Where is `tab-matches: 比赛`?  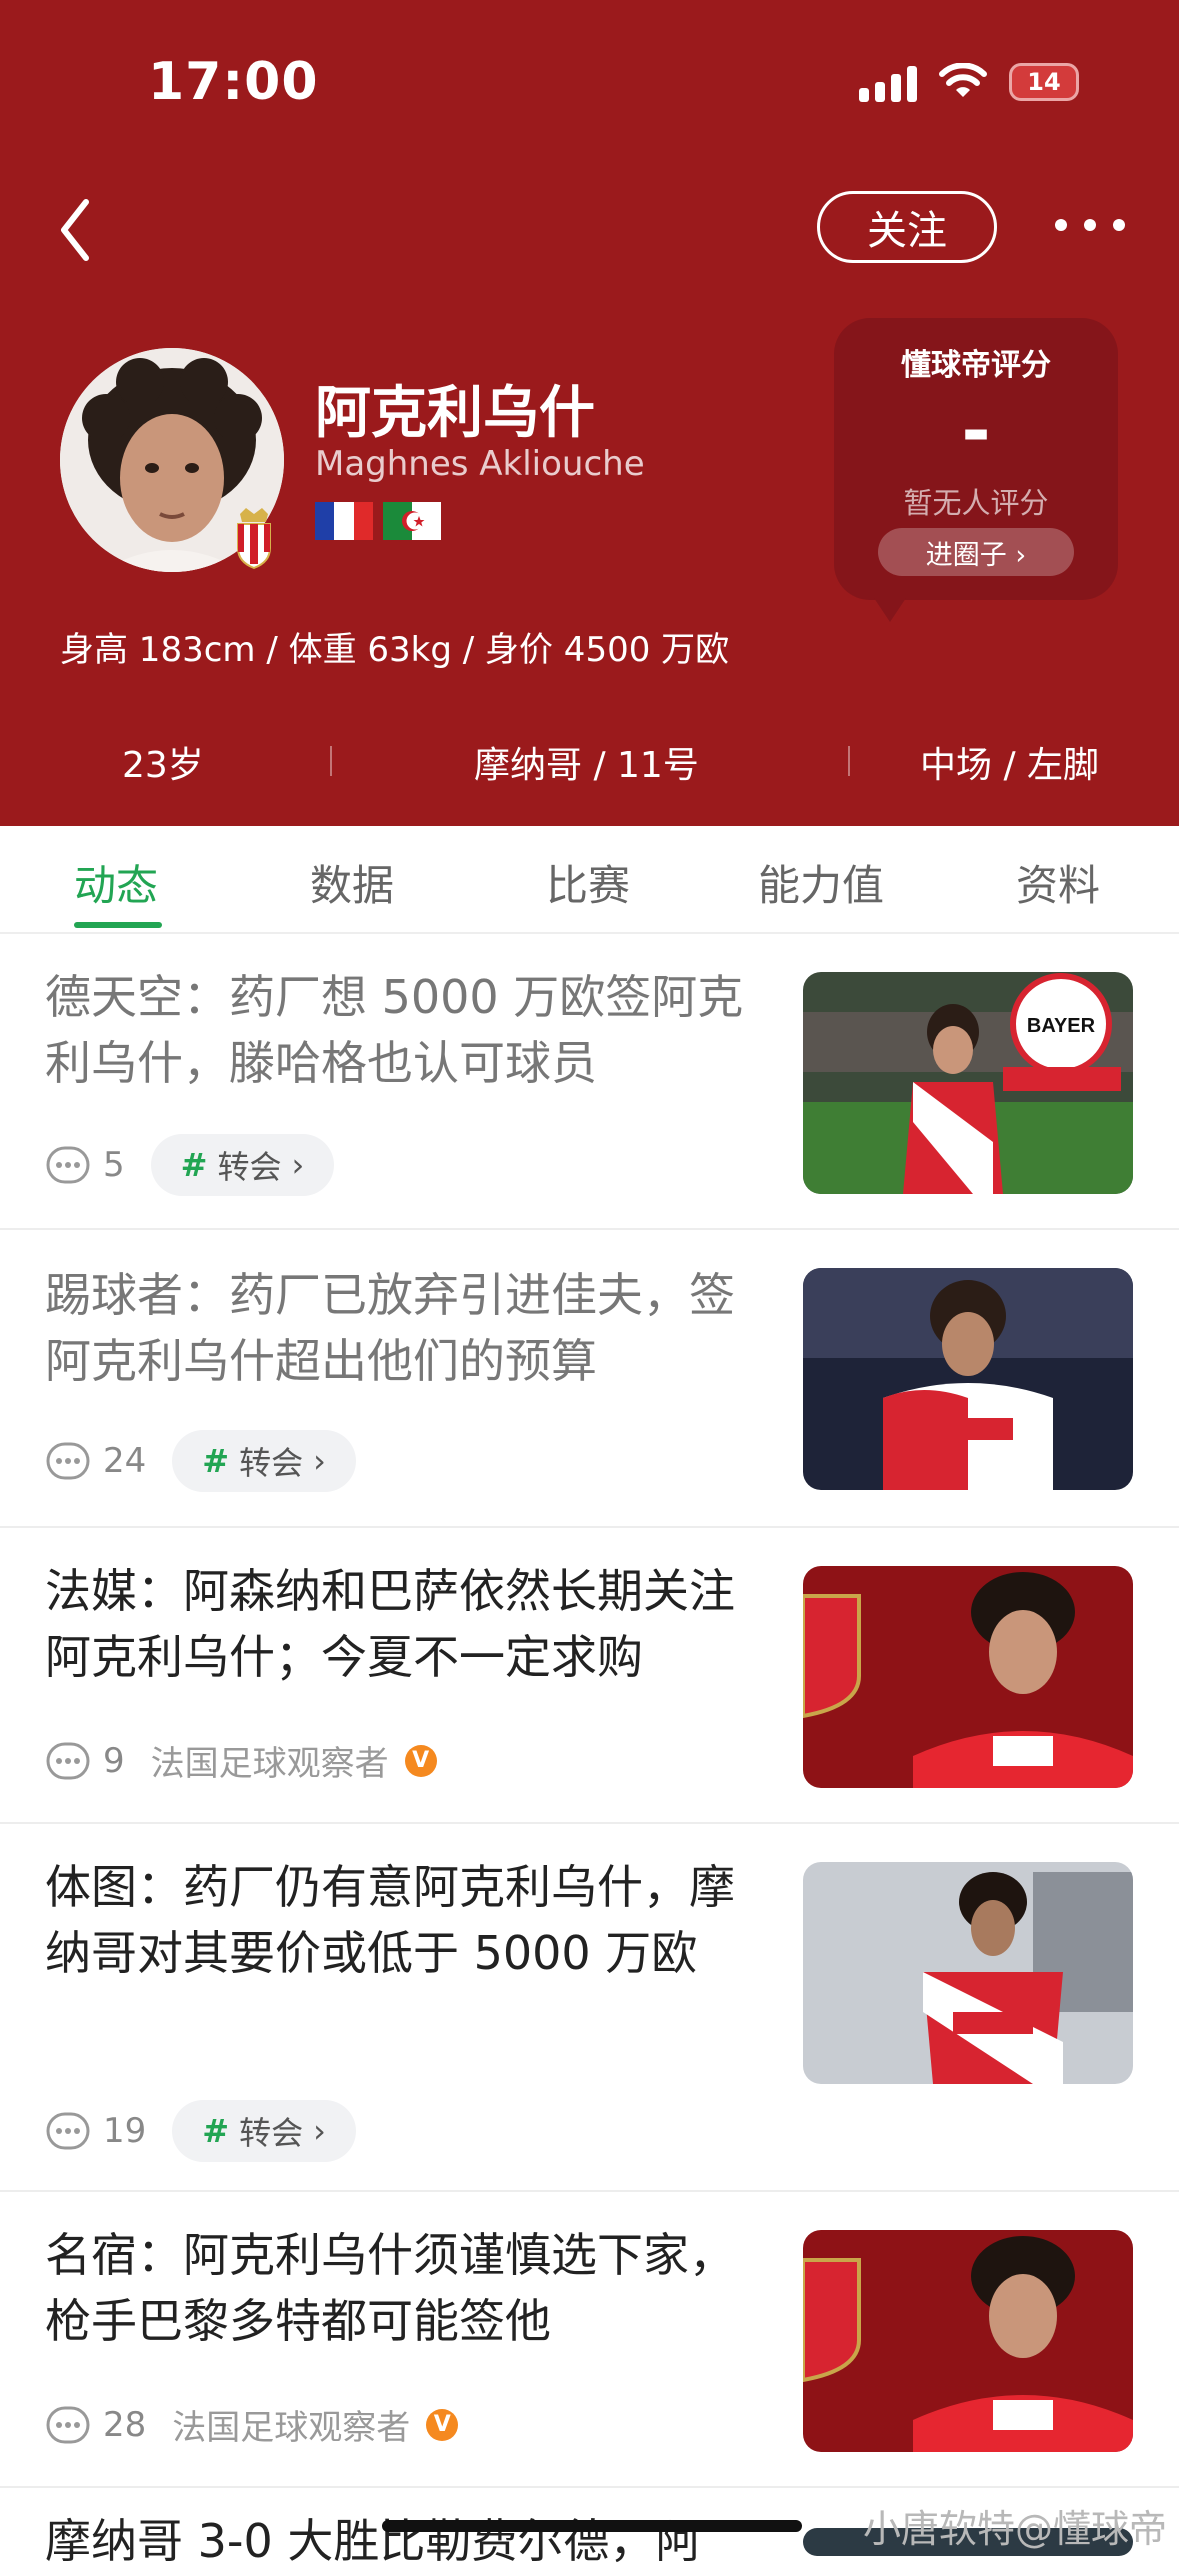
tab-matches: 比赛 is located at coordinates (588, 882).